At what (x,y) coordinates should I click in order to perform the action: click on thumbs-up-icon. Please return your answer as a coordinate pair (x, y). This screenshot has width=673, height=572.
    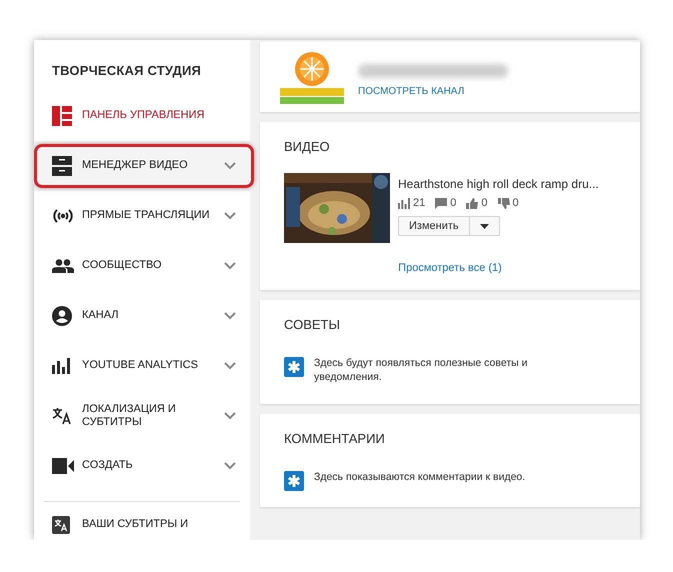
    Looking at the image, I should click on (472, 203).